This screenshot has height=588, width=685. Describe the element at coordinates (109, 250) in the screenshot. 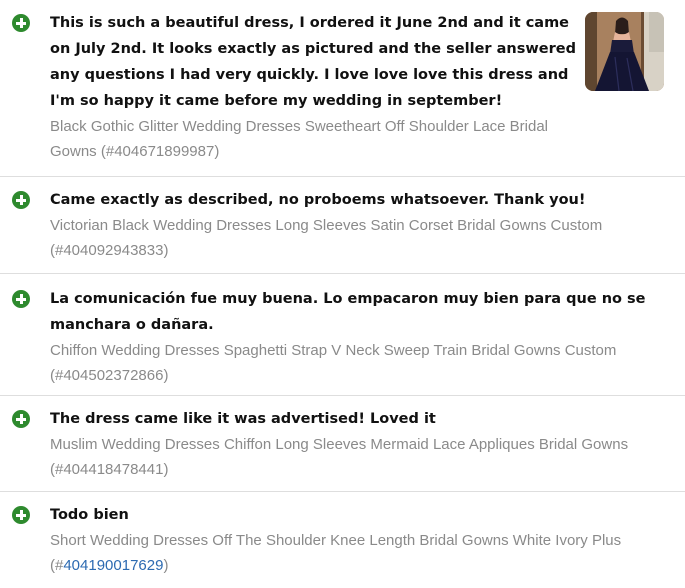

I see `item-number: (#404092943833)` at that location.